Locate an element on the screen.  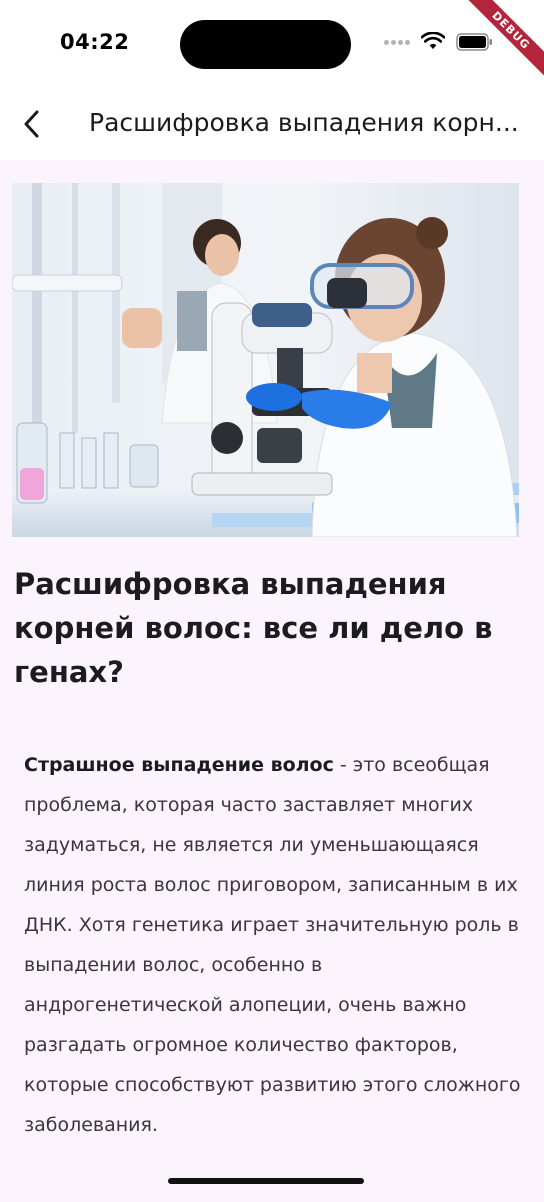
article-lead-bold: Страшное выпадение волос is located at coordinates (179, 765).